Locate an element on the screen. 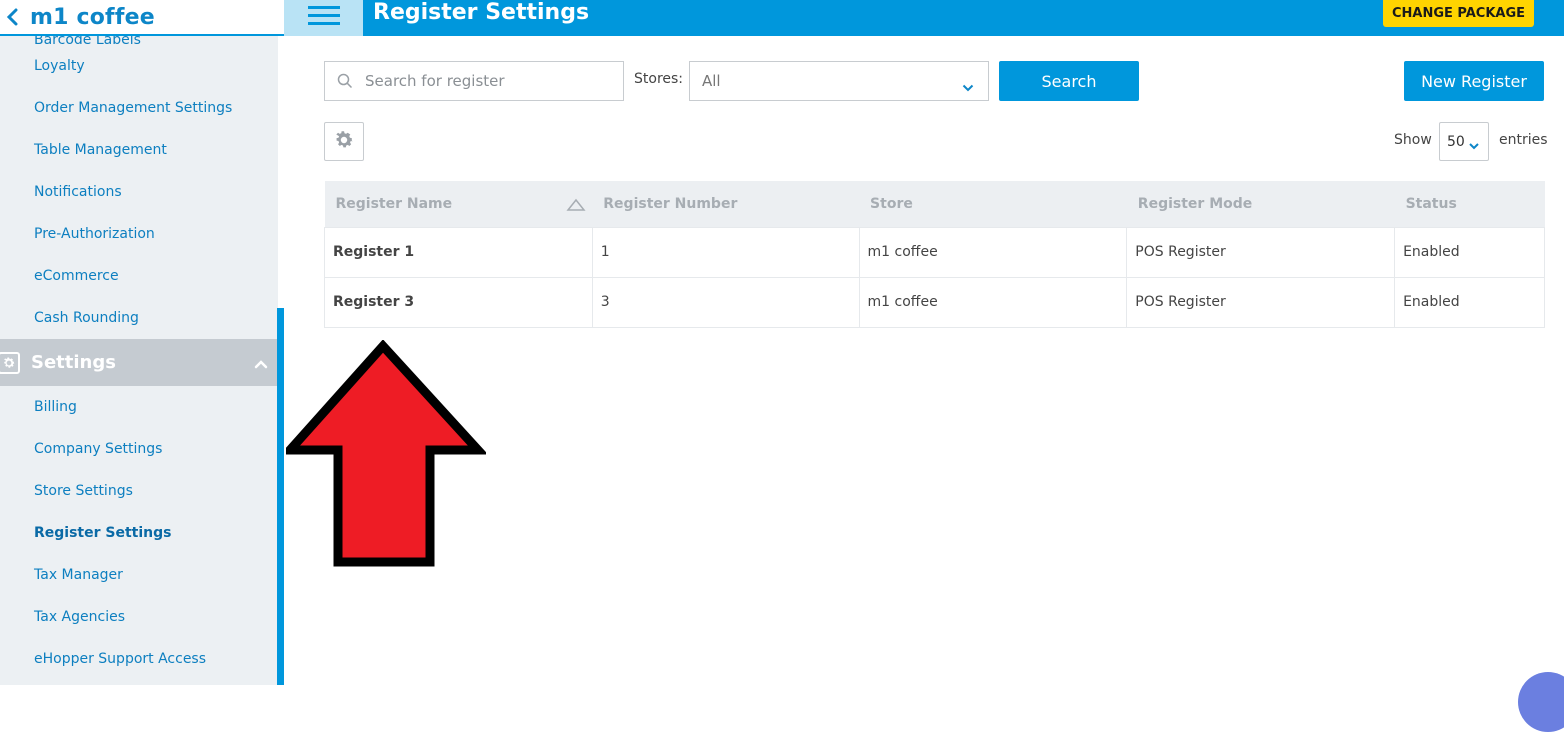 The image size is (1564, 732). stores-label: Stores: is located at coordinates (659, 79).